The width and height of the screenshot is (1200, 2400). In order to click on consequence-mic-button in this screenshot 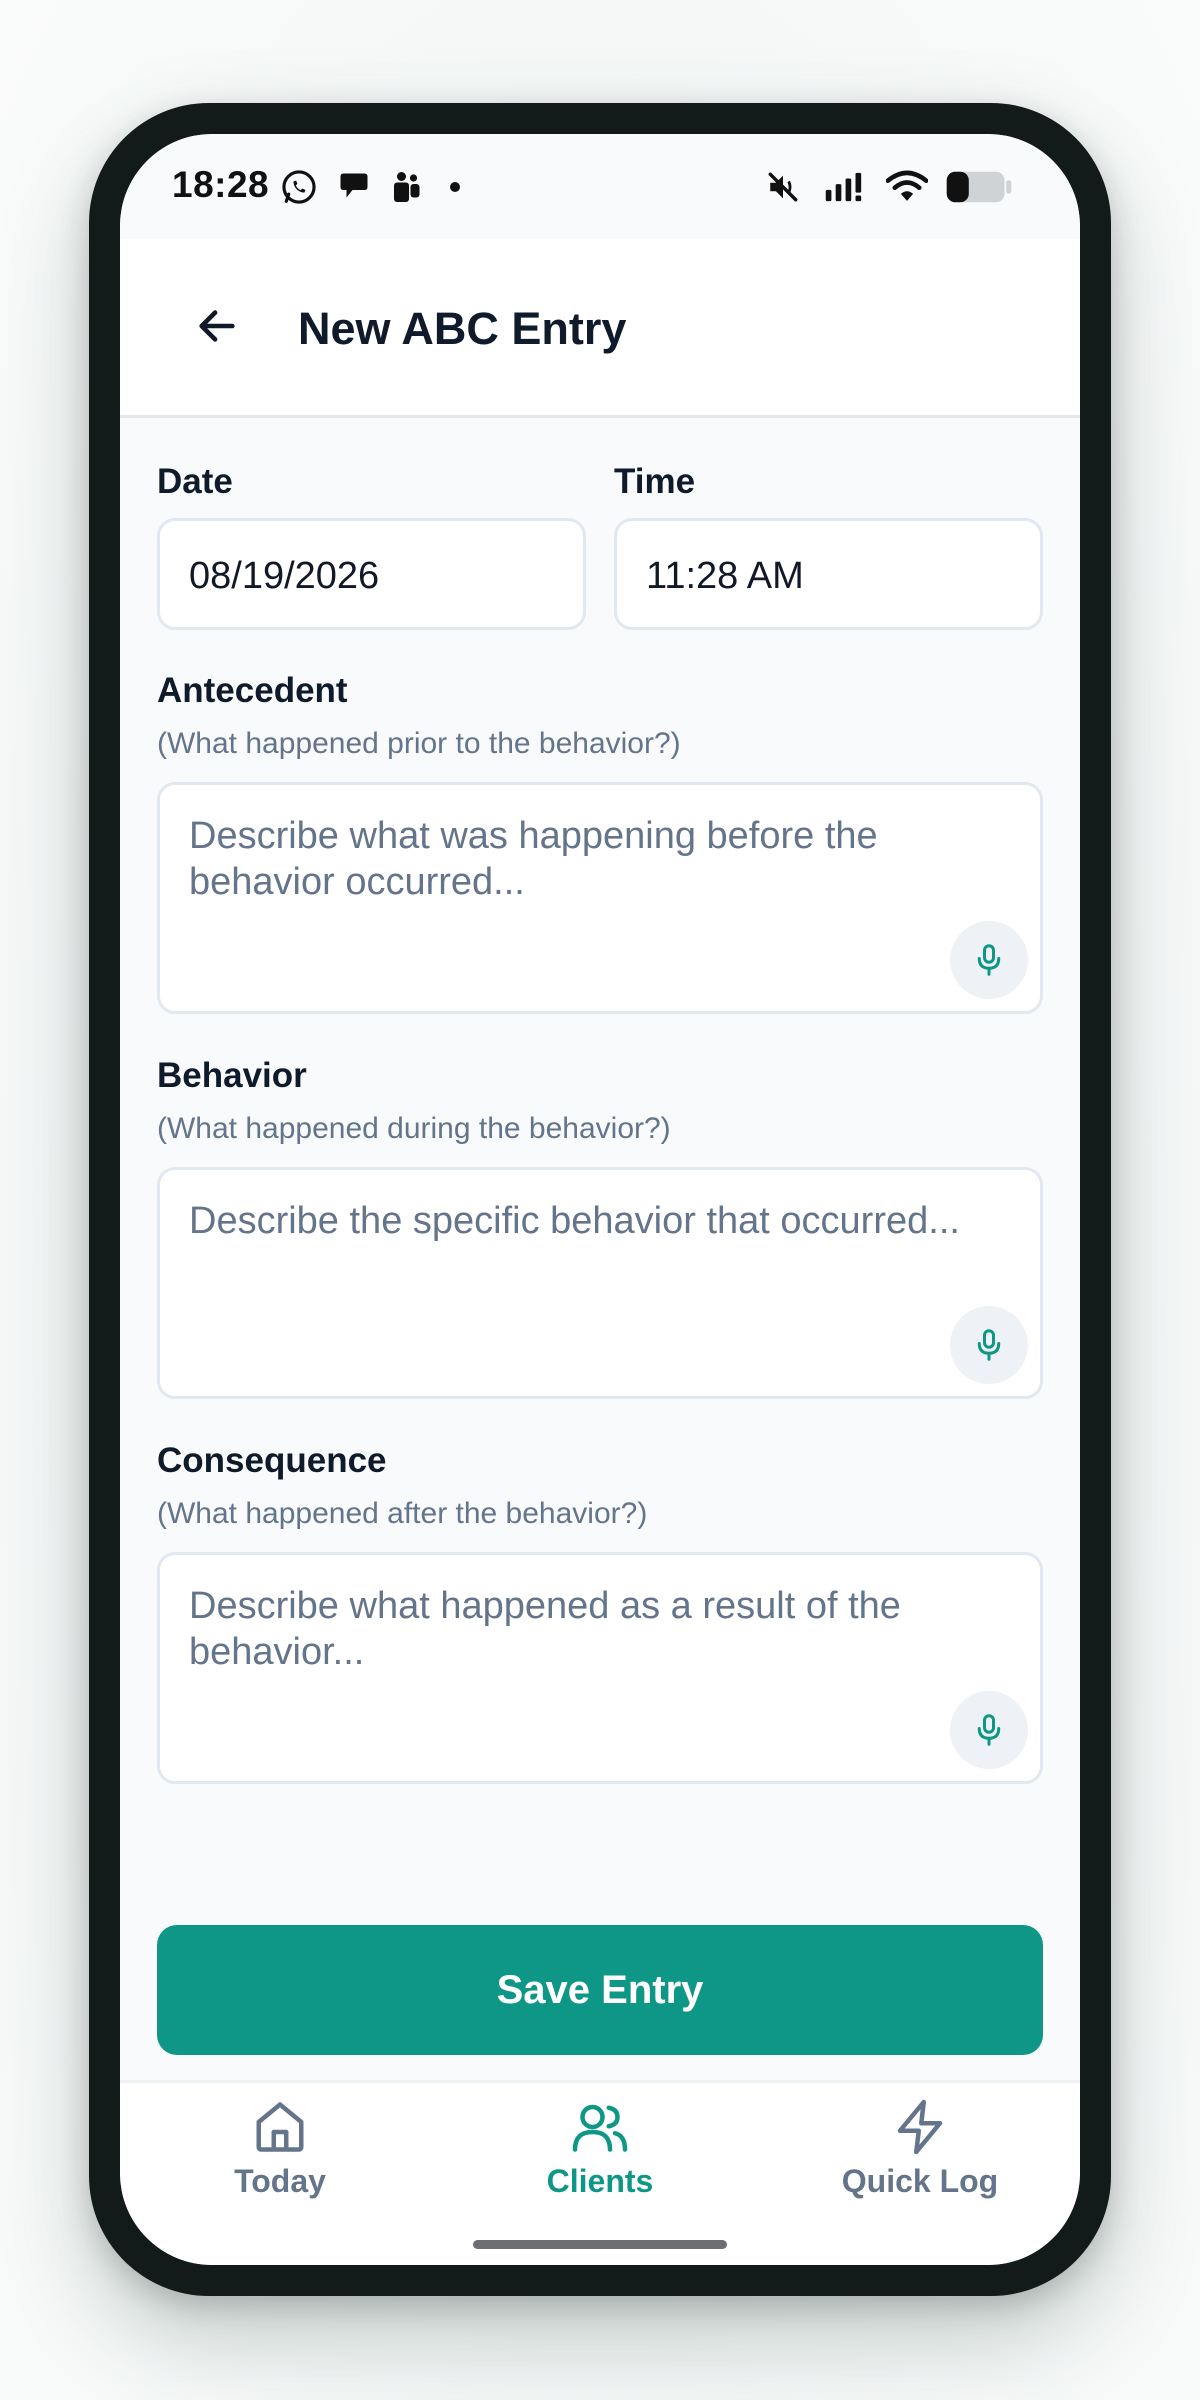, I will do `click(989, 1730)`.